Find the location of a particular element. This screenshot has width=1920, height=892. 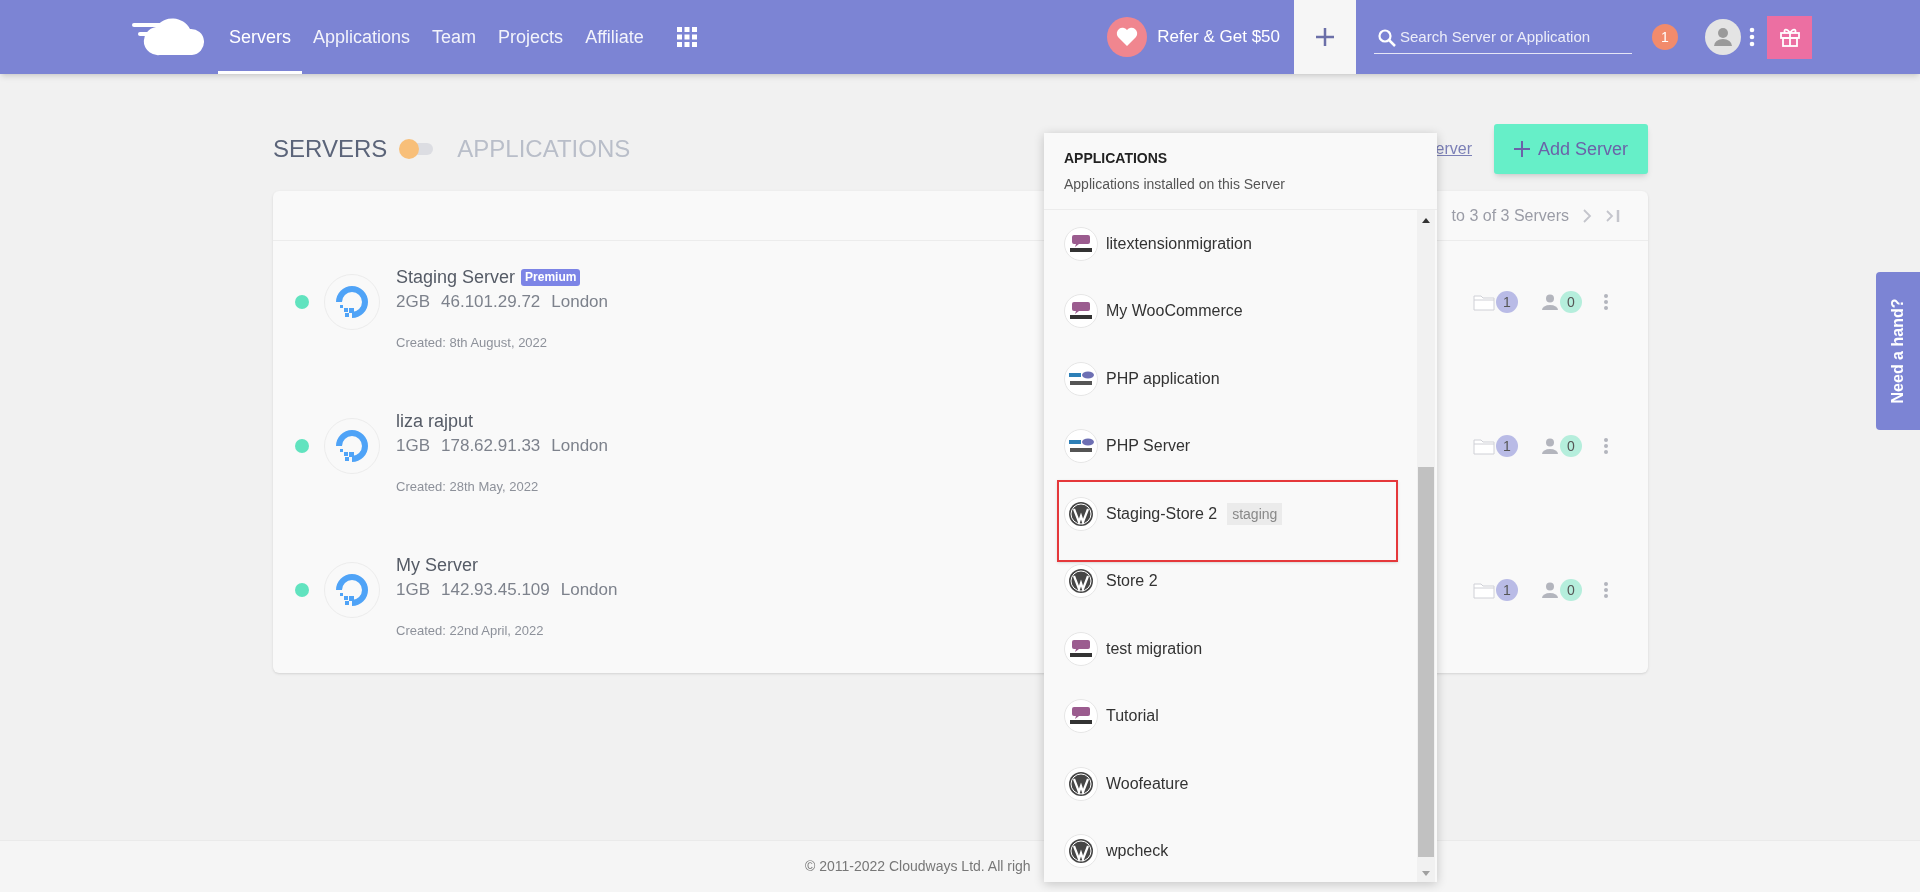

popup-subtitle: Applications installed on this Server is located at coordinates (1175, 184).